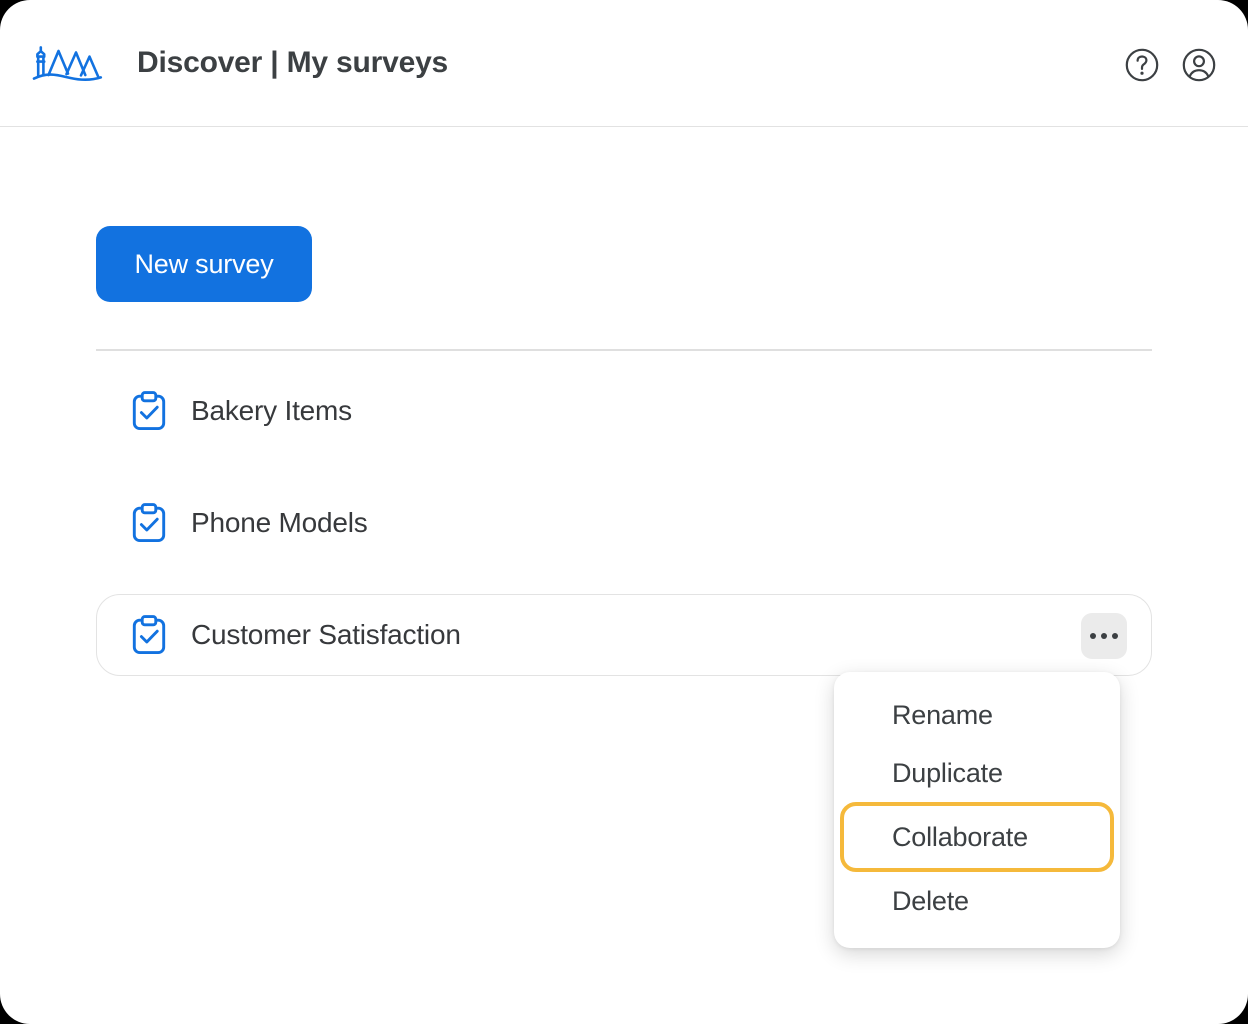 This screenshot has height=1024, width=1248. Describe the element at coordinates (1170, 65) in the screenshot. I see `header-actions` at that location.